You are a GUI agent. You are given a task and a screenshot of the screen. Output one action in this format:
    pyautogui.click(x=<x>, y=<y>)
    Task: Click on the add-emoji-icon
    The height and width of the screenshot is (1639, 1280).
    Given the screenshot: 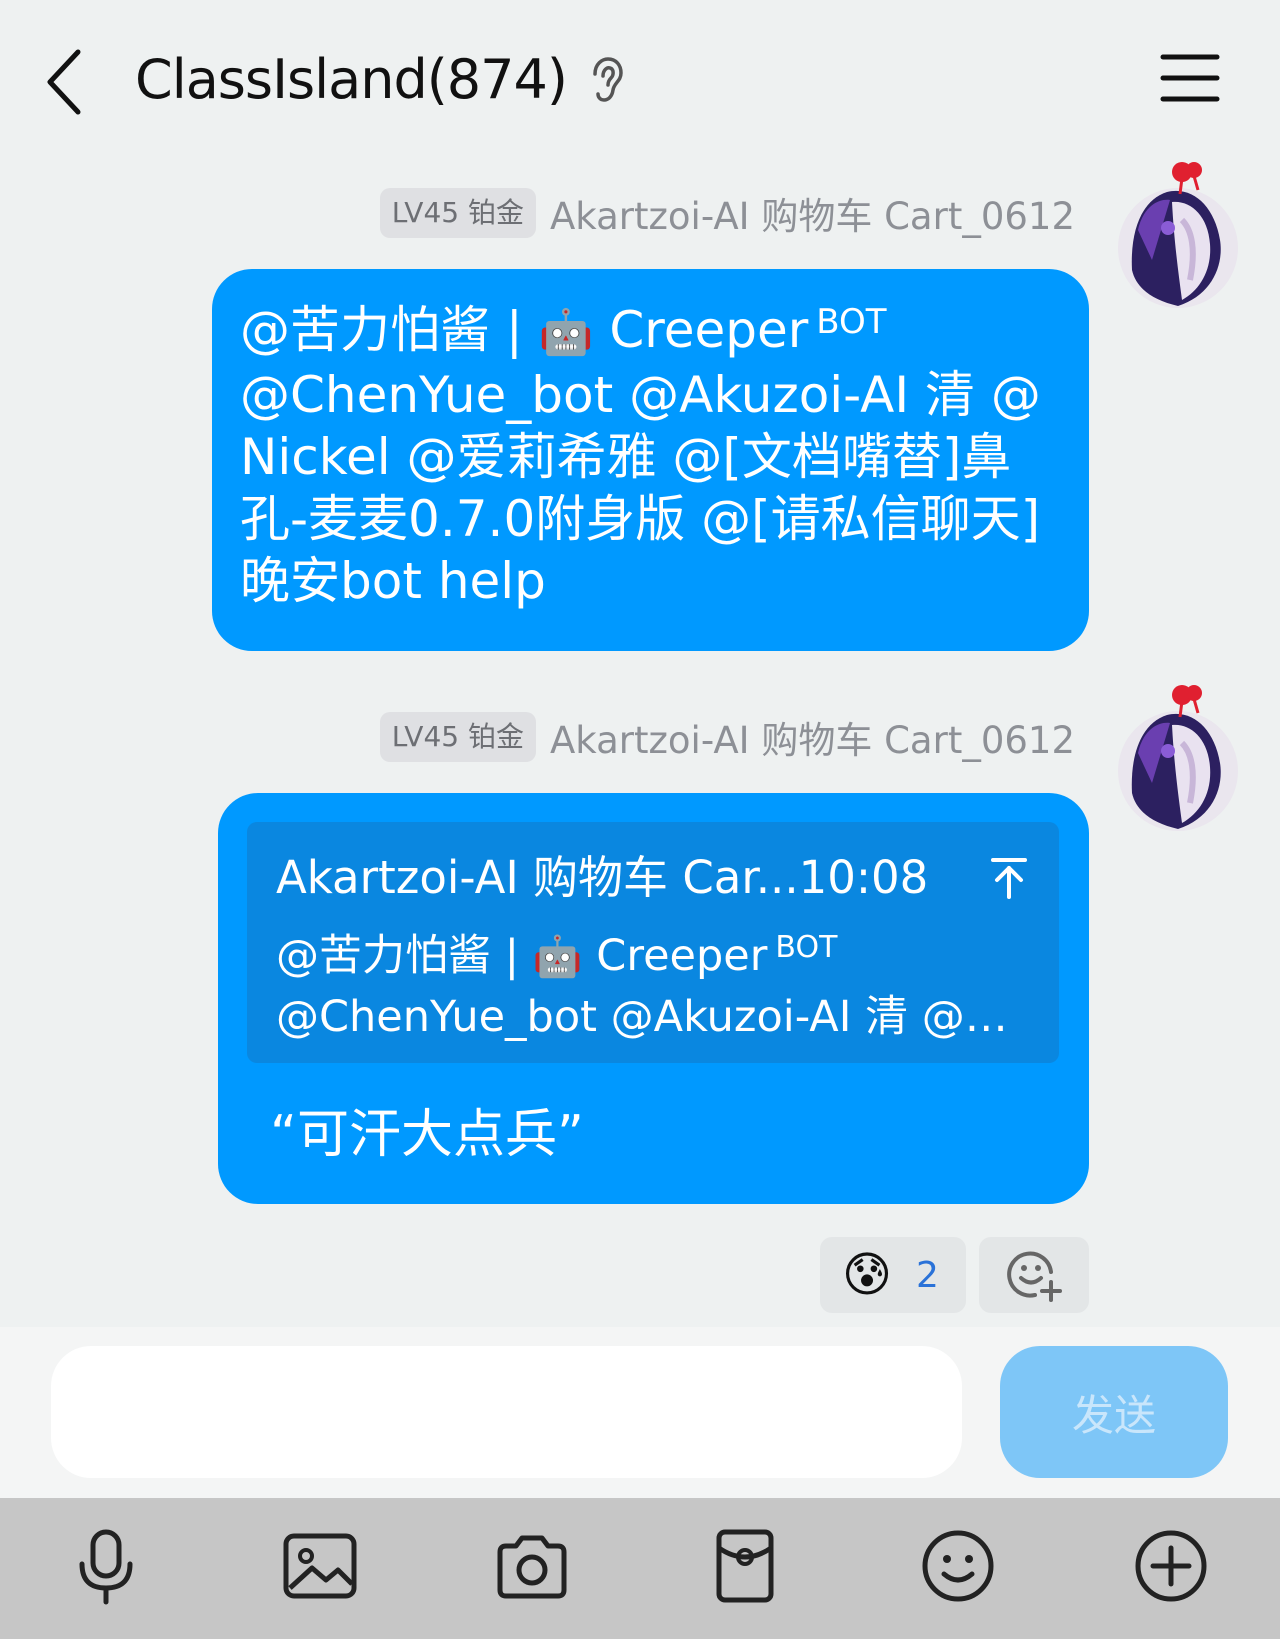 What is the action you would take?
    pyautogui.click(x=1034, y=1276)
    